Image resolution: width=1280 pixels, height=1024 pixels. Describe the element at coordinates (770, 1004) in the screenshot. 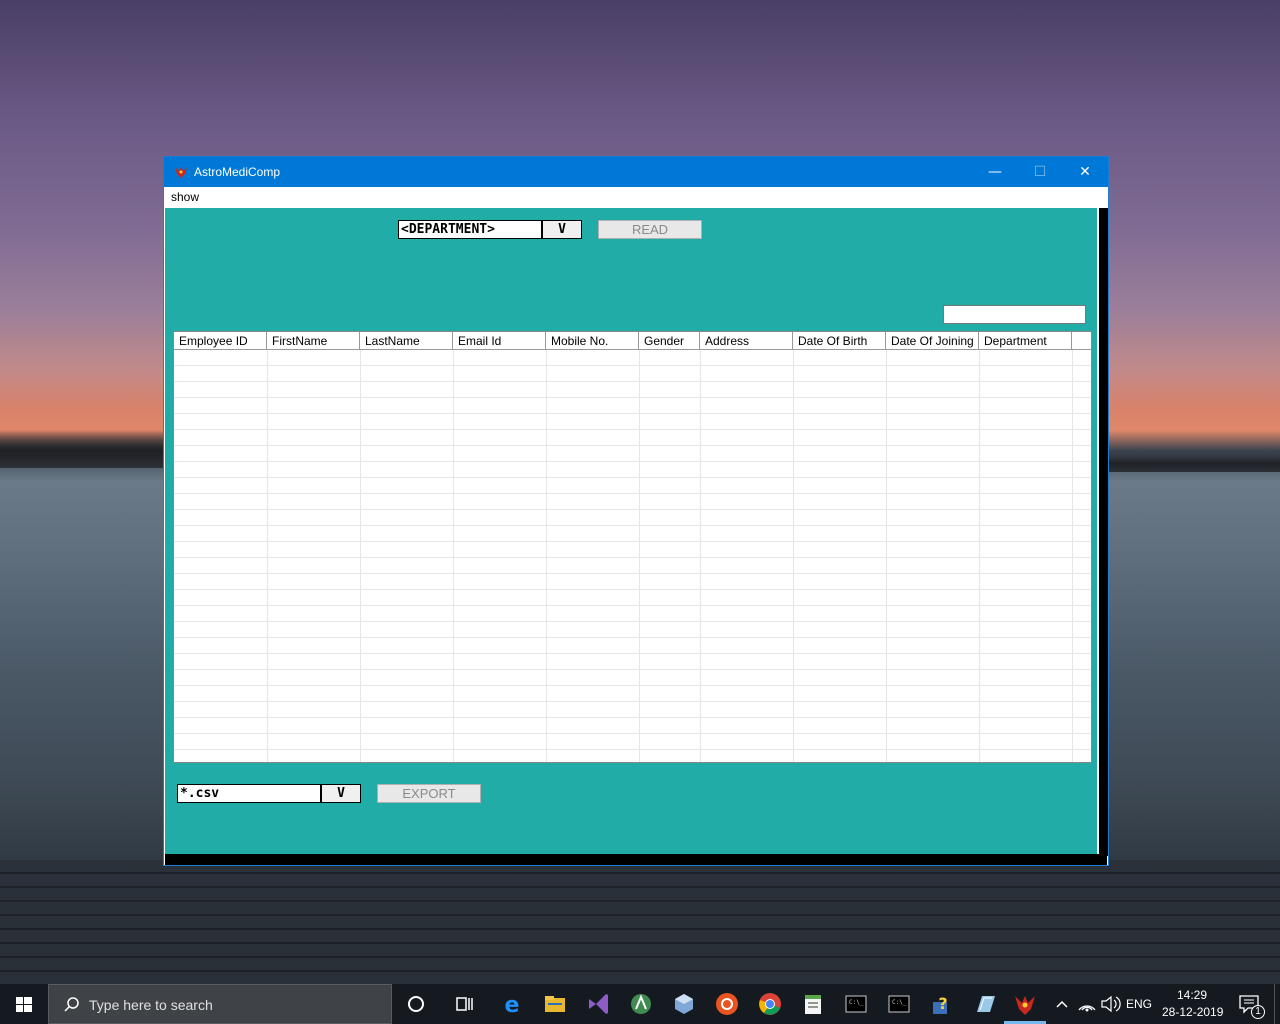

I see `chrome-icon` at that location.